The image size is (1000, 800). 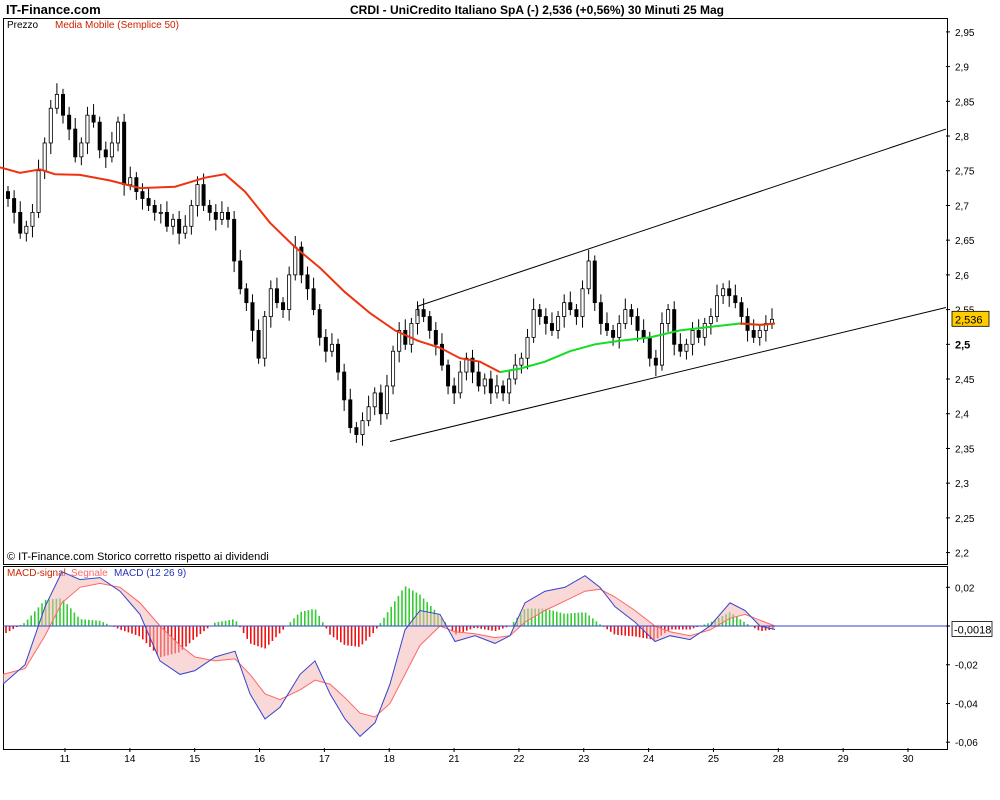 I want to click on price-y-tick-label: 2,4, so click(x=962, y=415).